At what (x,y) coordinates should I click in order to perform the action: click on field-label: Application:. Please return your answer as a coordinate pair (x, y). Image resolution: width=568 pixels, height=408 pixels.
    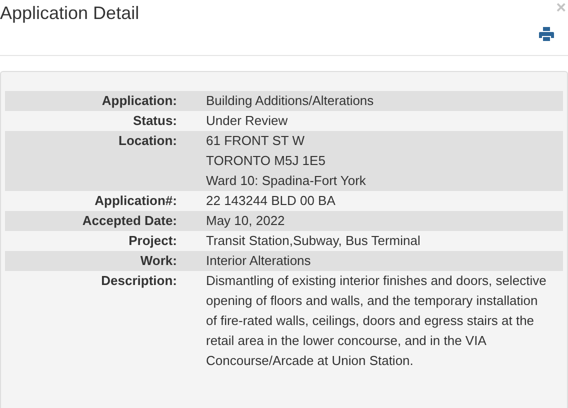
    Looking at the image, I should click on (138, 101).